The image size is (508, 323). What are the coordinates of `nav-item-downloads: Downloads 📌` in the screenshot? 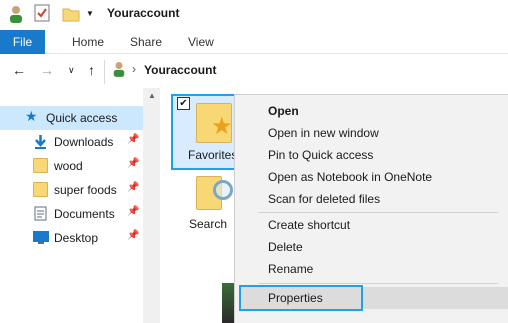 It's located at (71, 142).